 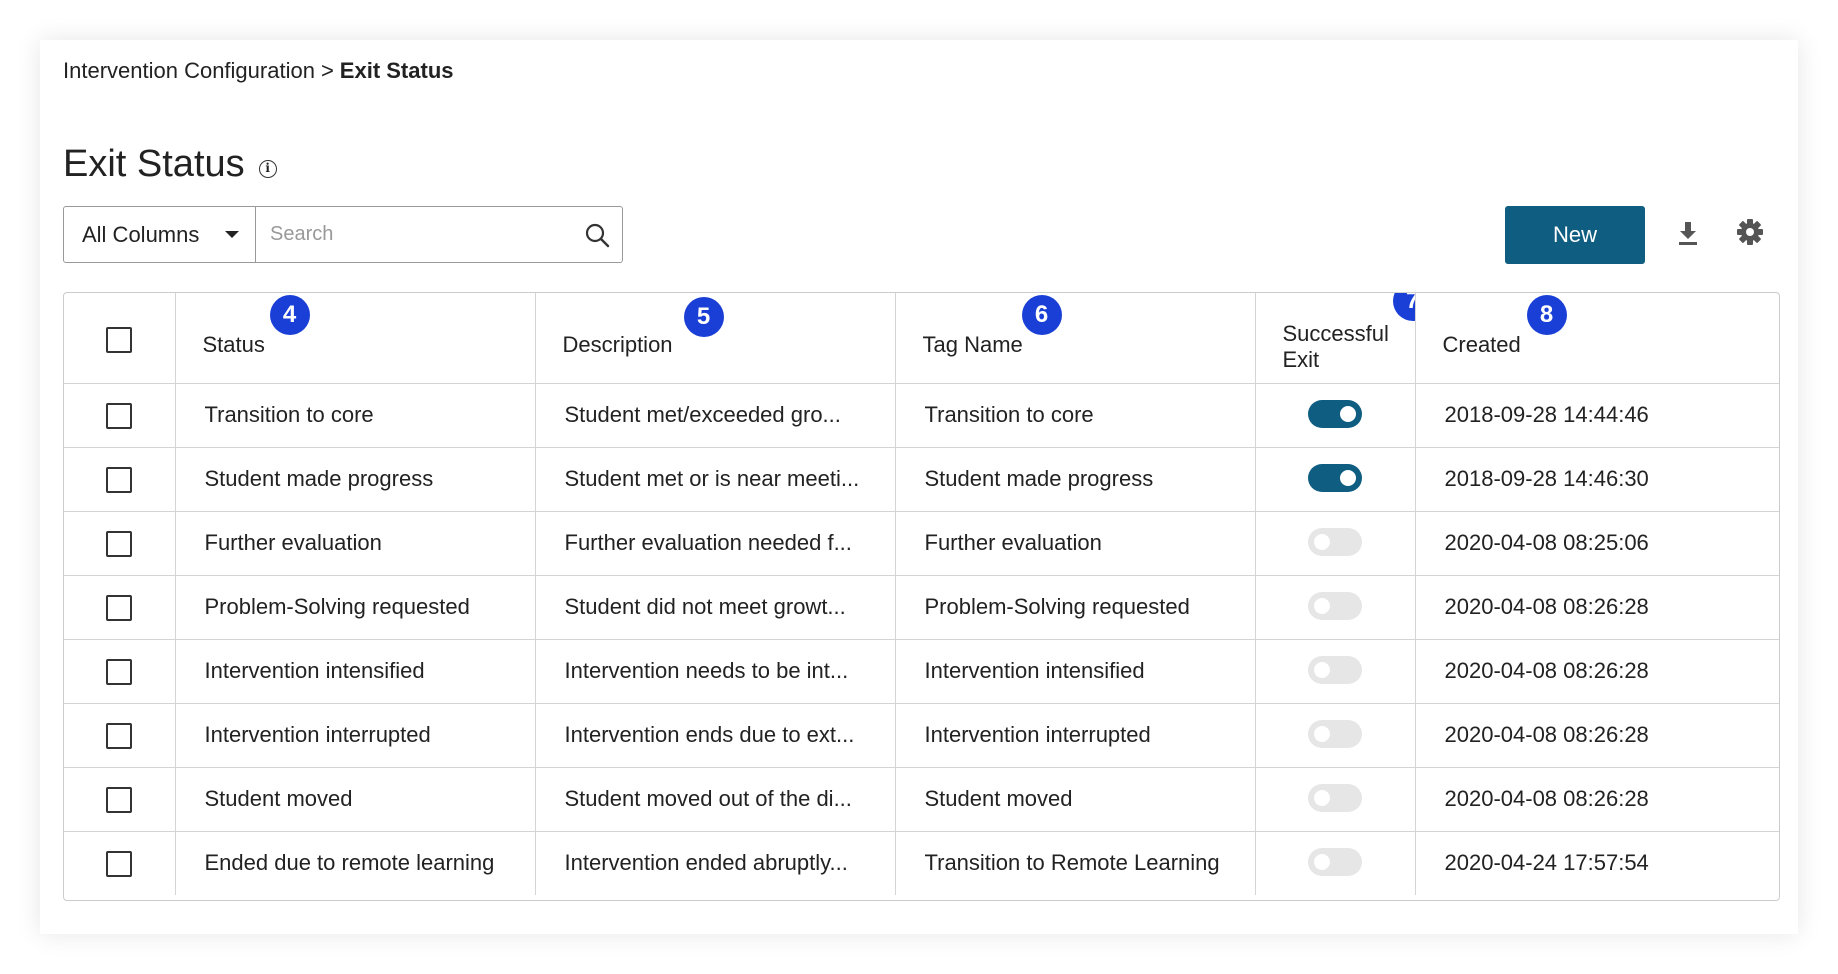 I want to click on select-all-cell, so click(x=120, y=338).